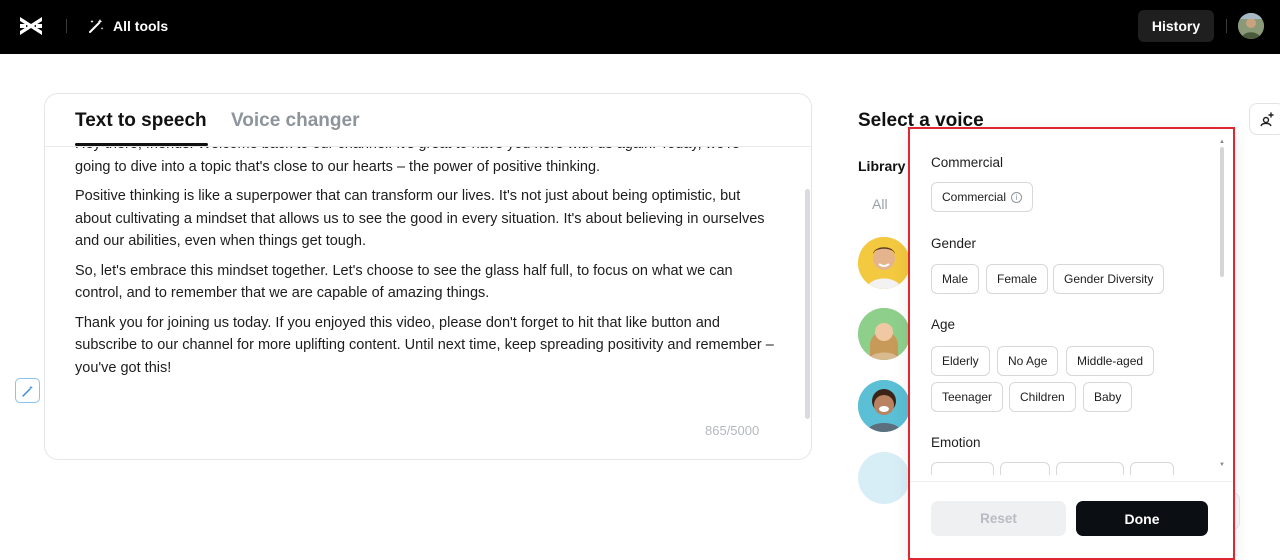 This screenshot has height=560, width=1280. Describe the element at coordinates (960, 361) in the screenshot. I see `chip-elderly: Elderly` at that location.